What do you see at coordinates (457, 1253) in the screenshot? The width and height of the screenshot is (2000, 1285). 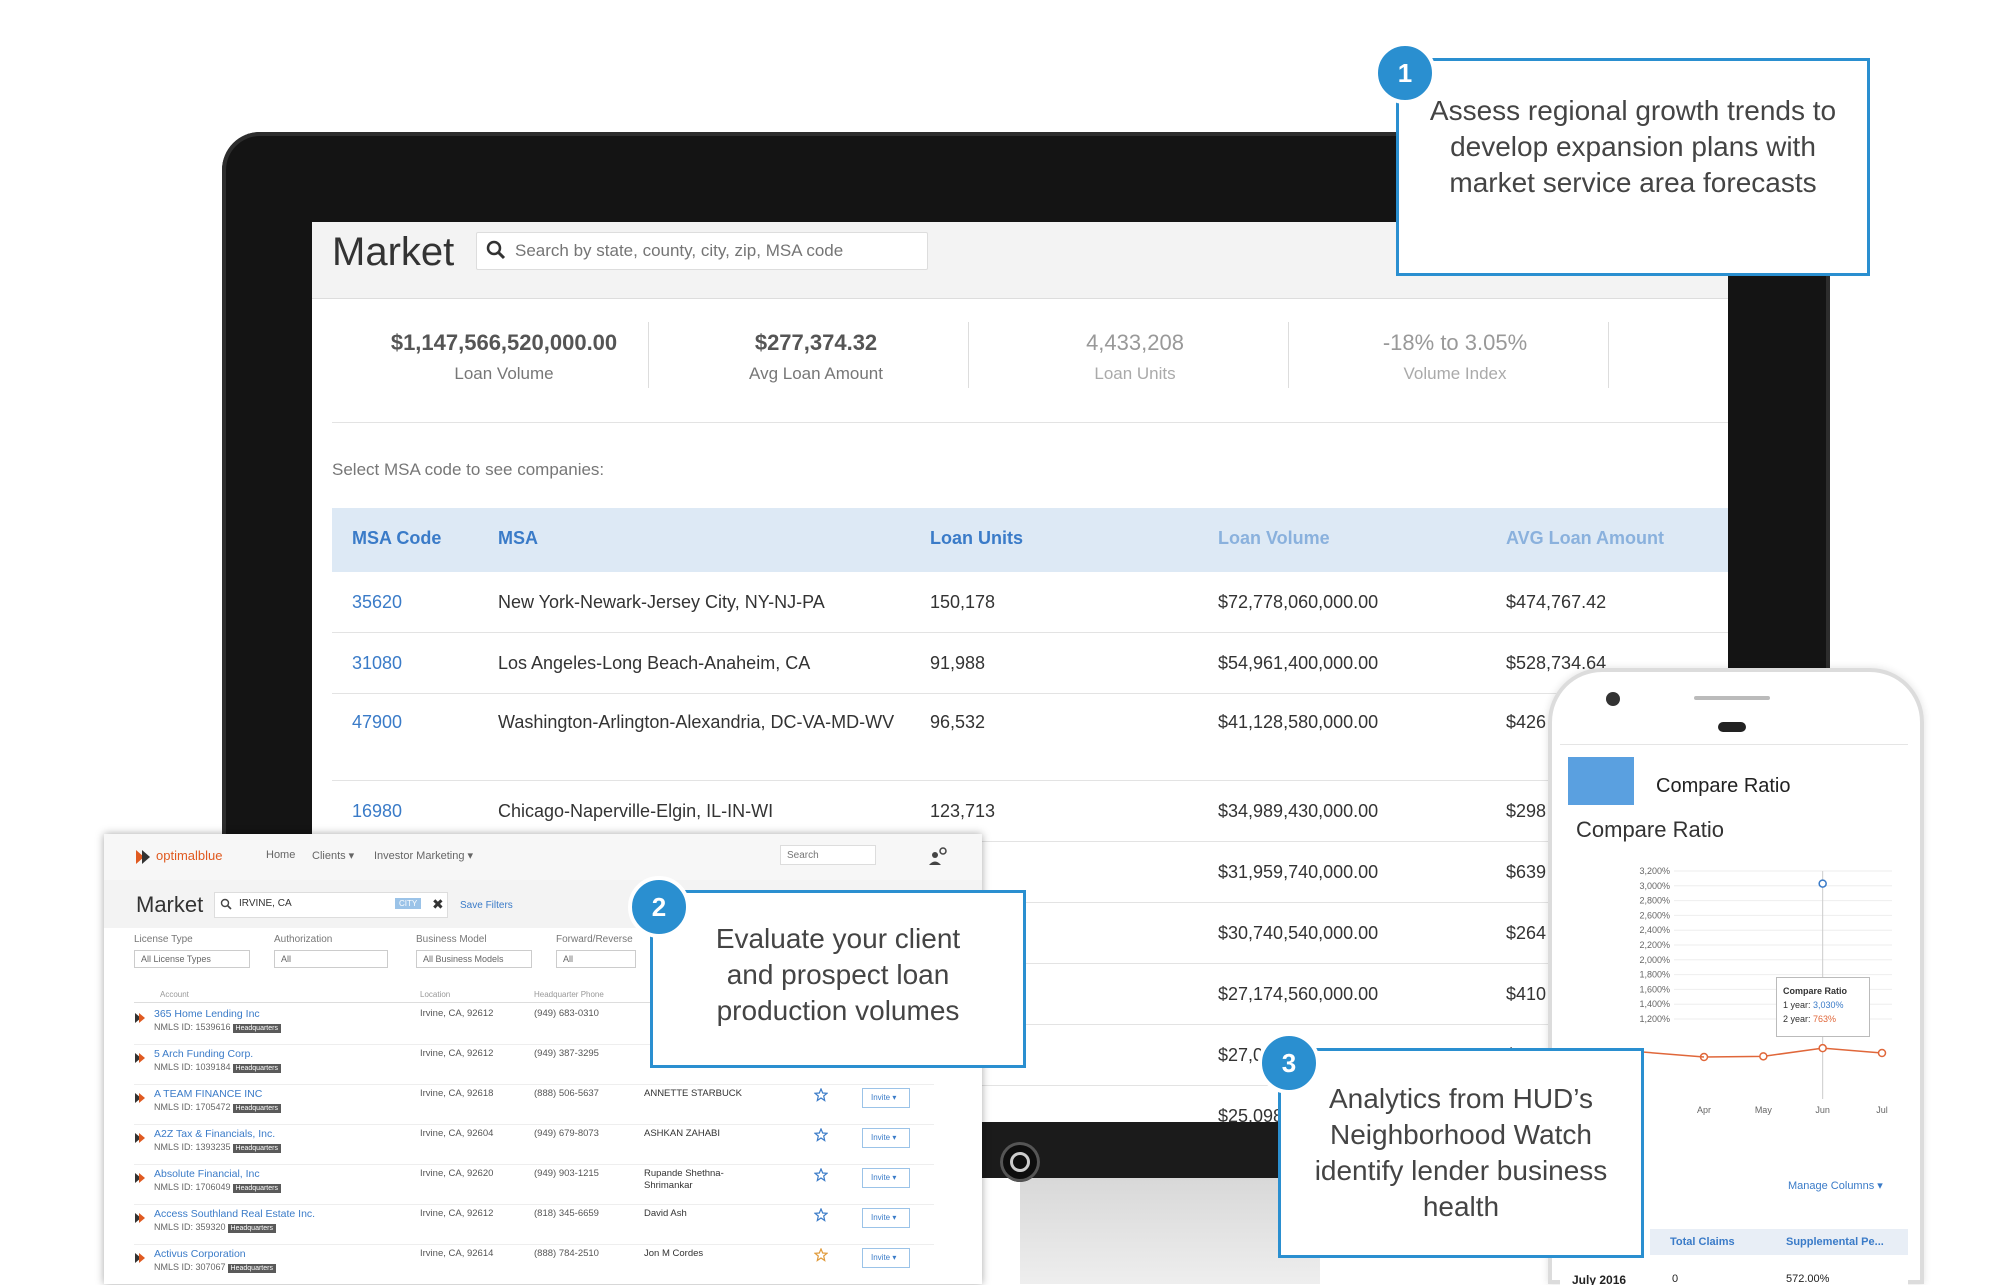 I see `location: Irvine, CA, 92614` at bounding box center [457, 1253].